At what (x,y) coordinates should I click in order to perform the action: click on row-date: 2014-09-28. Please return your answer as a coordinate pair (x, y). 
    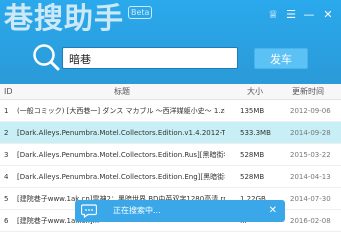
    Looking at the image, I should click on (310, 133).